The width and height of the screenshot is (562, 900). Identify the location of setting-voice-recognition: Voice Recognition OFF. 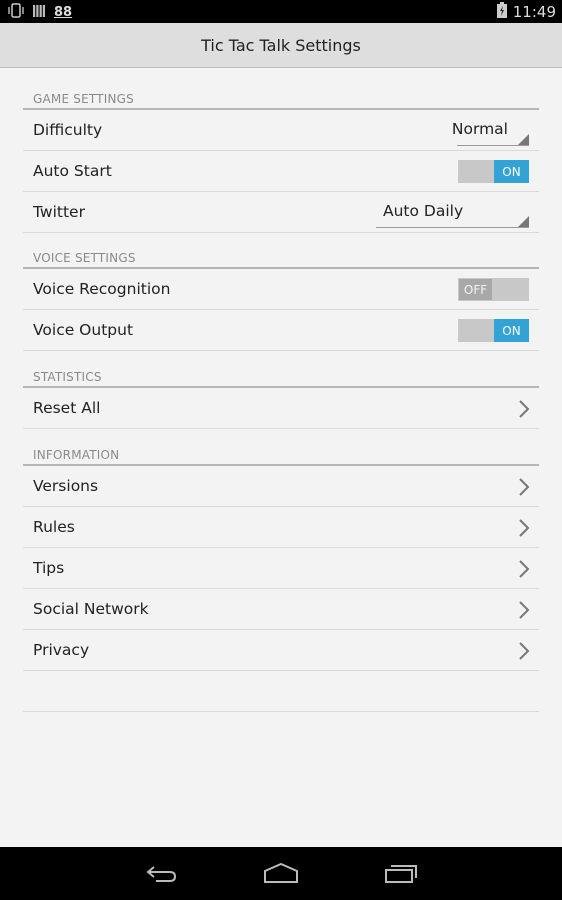
(281, 289).